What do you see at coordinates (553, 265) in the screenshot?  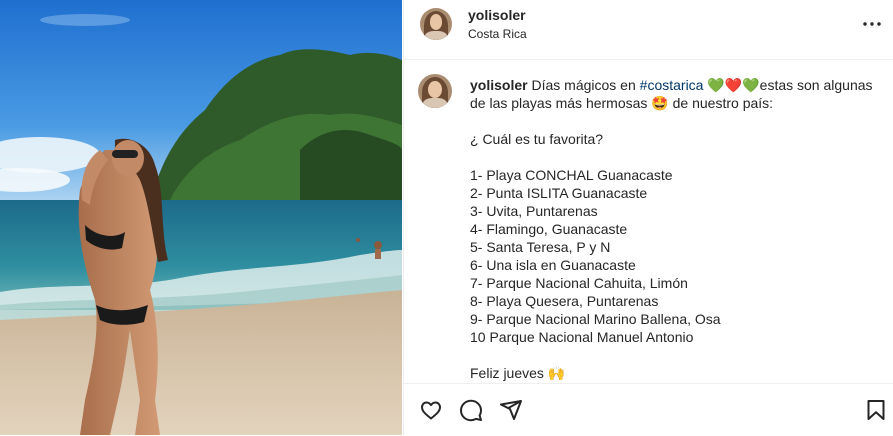 I see `beach-list-item: 6- Una isla en Guanacaste` at bounding box center [553, 265].